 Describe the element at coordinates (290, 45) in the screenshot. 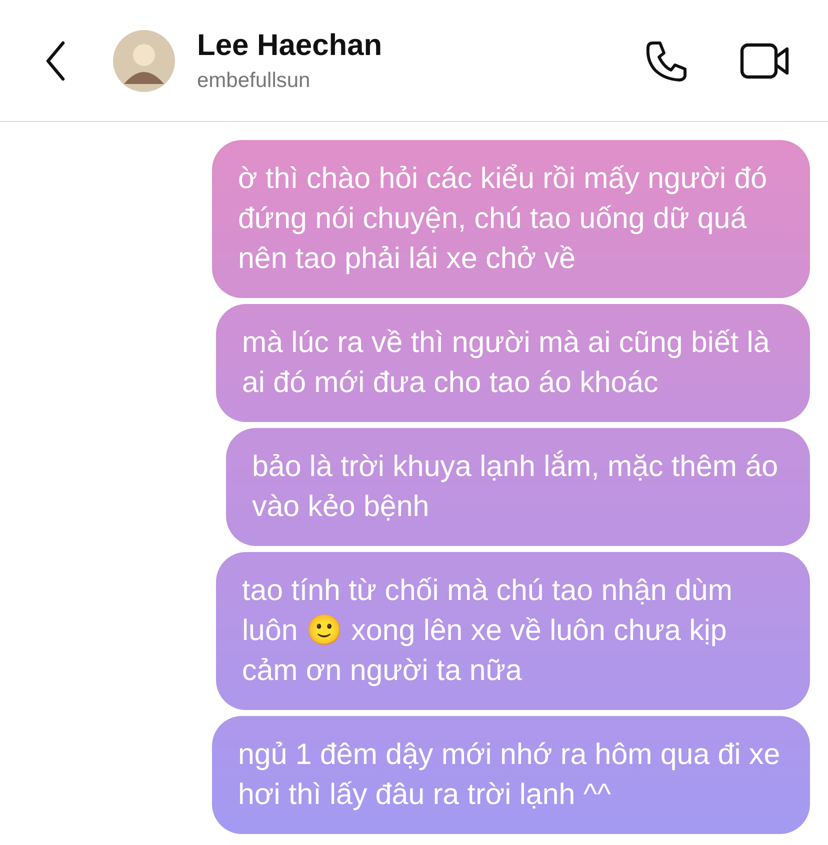

I see `contact-name: Lee Haechan` at that location.